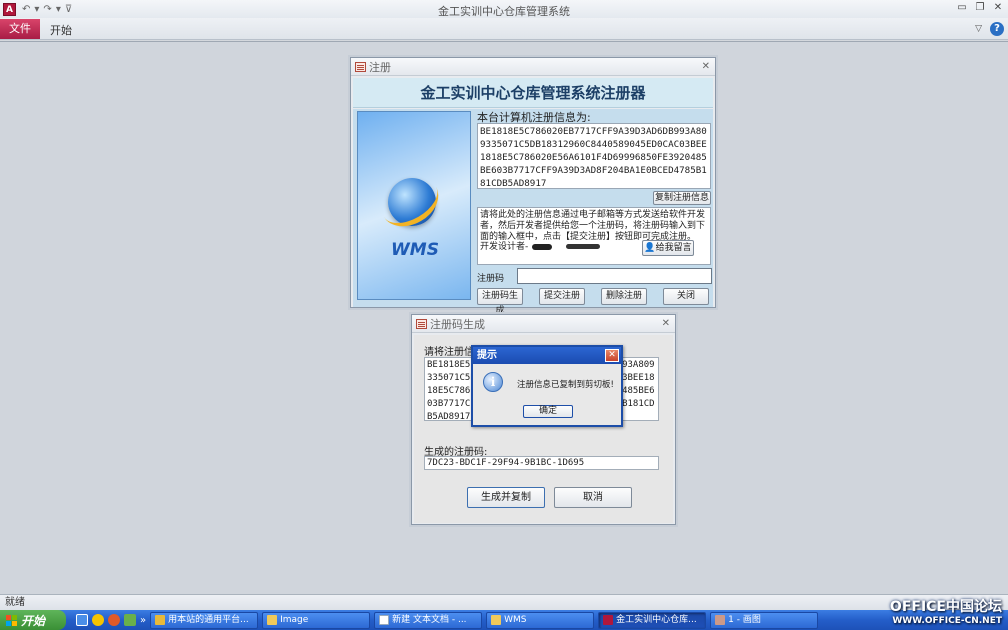  I want to click on taskbar-item: 1 - 画图, so click(764, 620).